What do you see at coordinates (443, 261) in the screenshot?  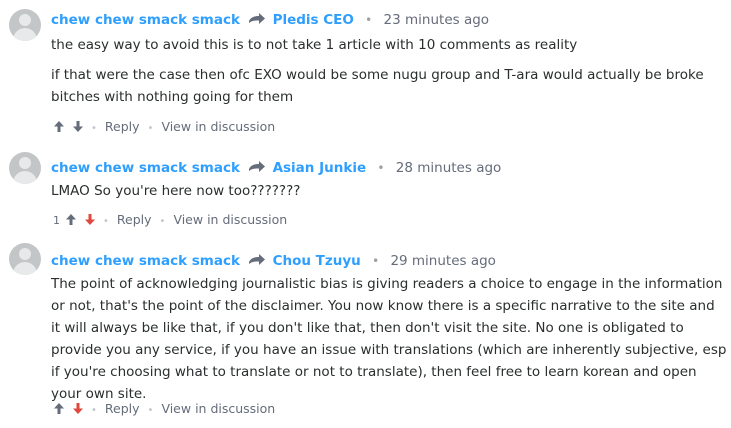 I see `timestamp-link: 29 minutes ago` at bounding box center [443, 261].